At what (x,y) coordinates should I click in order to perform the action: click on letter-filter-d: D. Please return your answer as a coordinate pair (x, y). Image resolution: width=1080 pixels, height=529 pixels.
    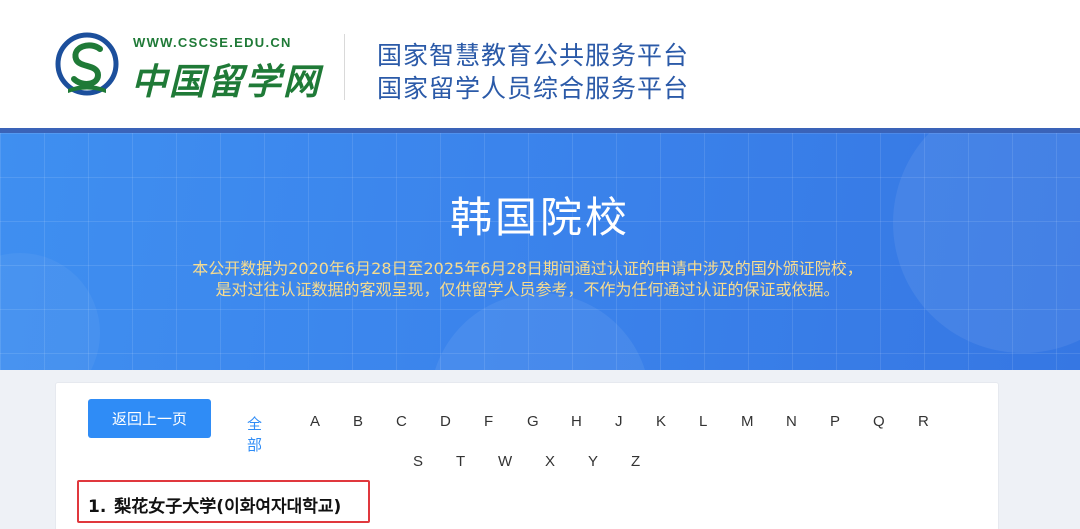
    Looking at the image, I should click on (445, 421).